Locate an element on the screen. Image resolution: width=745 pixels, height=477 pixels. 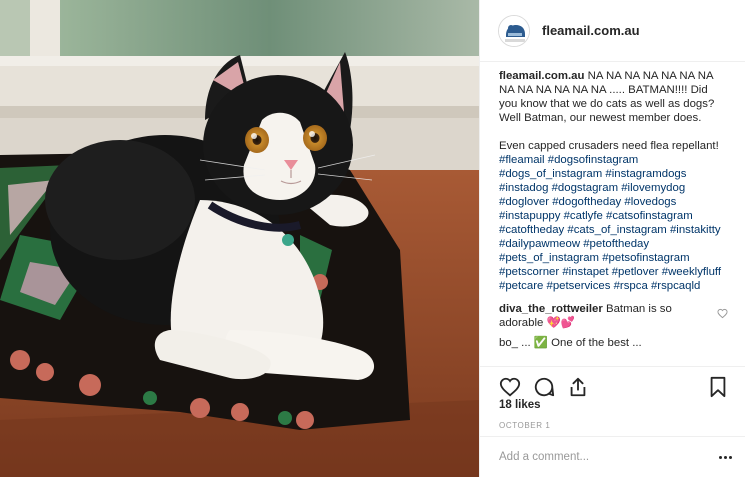
like-button is located at coordinates (510, 387).